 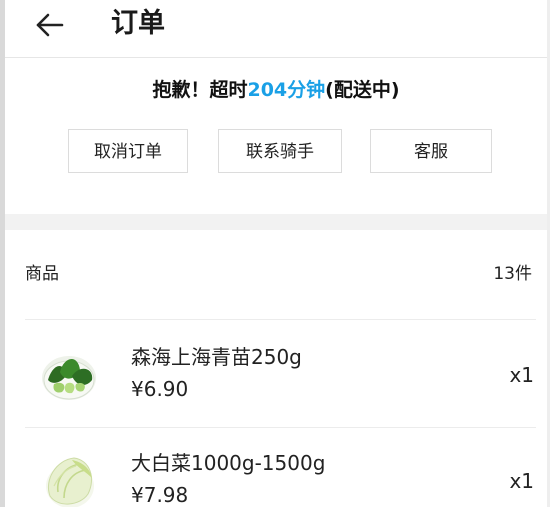 What do you see at coordinates (362, 90) in the screenshot?
I see `status-suffix: (配送中)` at bounding box center [362, 90].